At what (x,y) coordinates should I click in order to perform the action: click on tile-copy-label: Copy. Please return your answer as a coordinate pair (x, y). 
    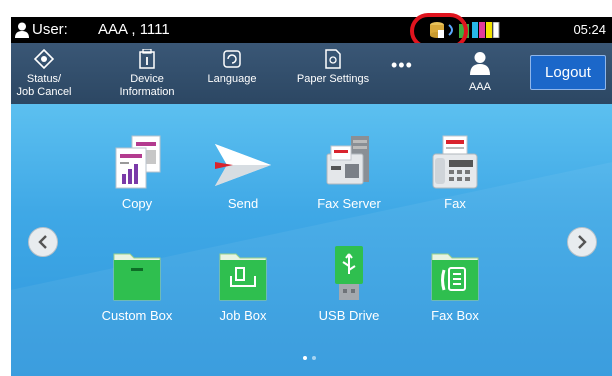
    Looking at the image, I should click on (137, 203).